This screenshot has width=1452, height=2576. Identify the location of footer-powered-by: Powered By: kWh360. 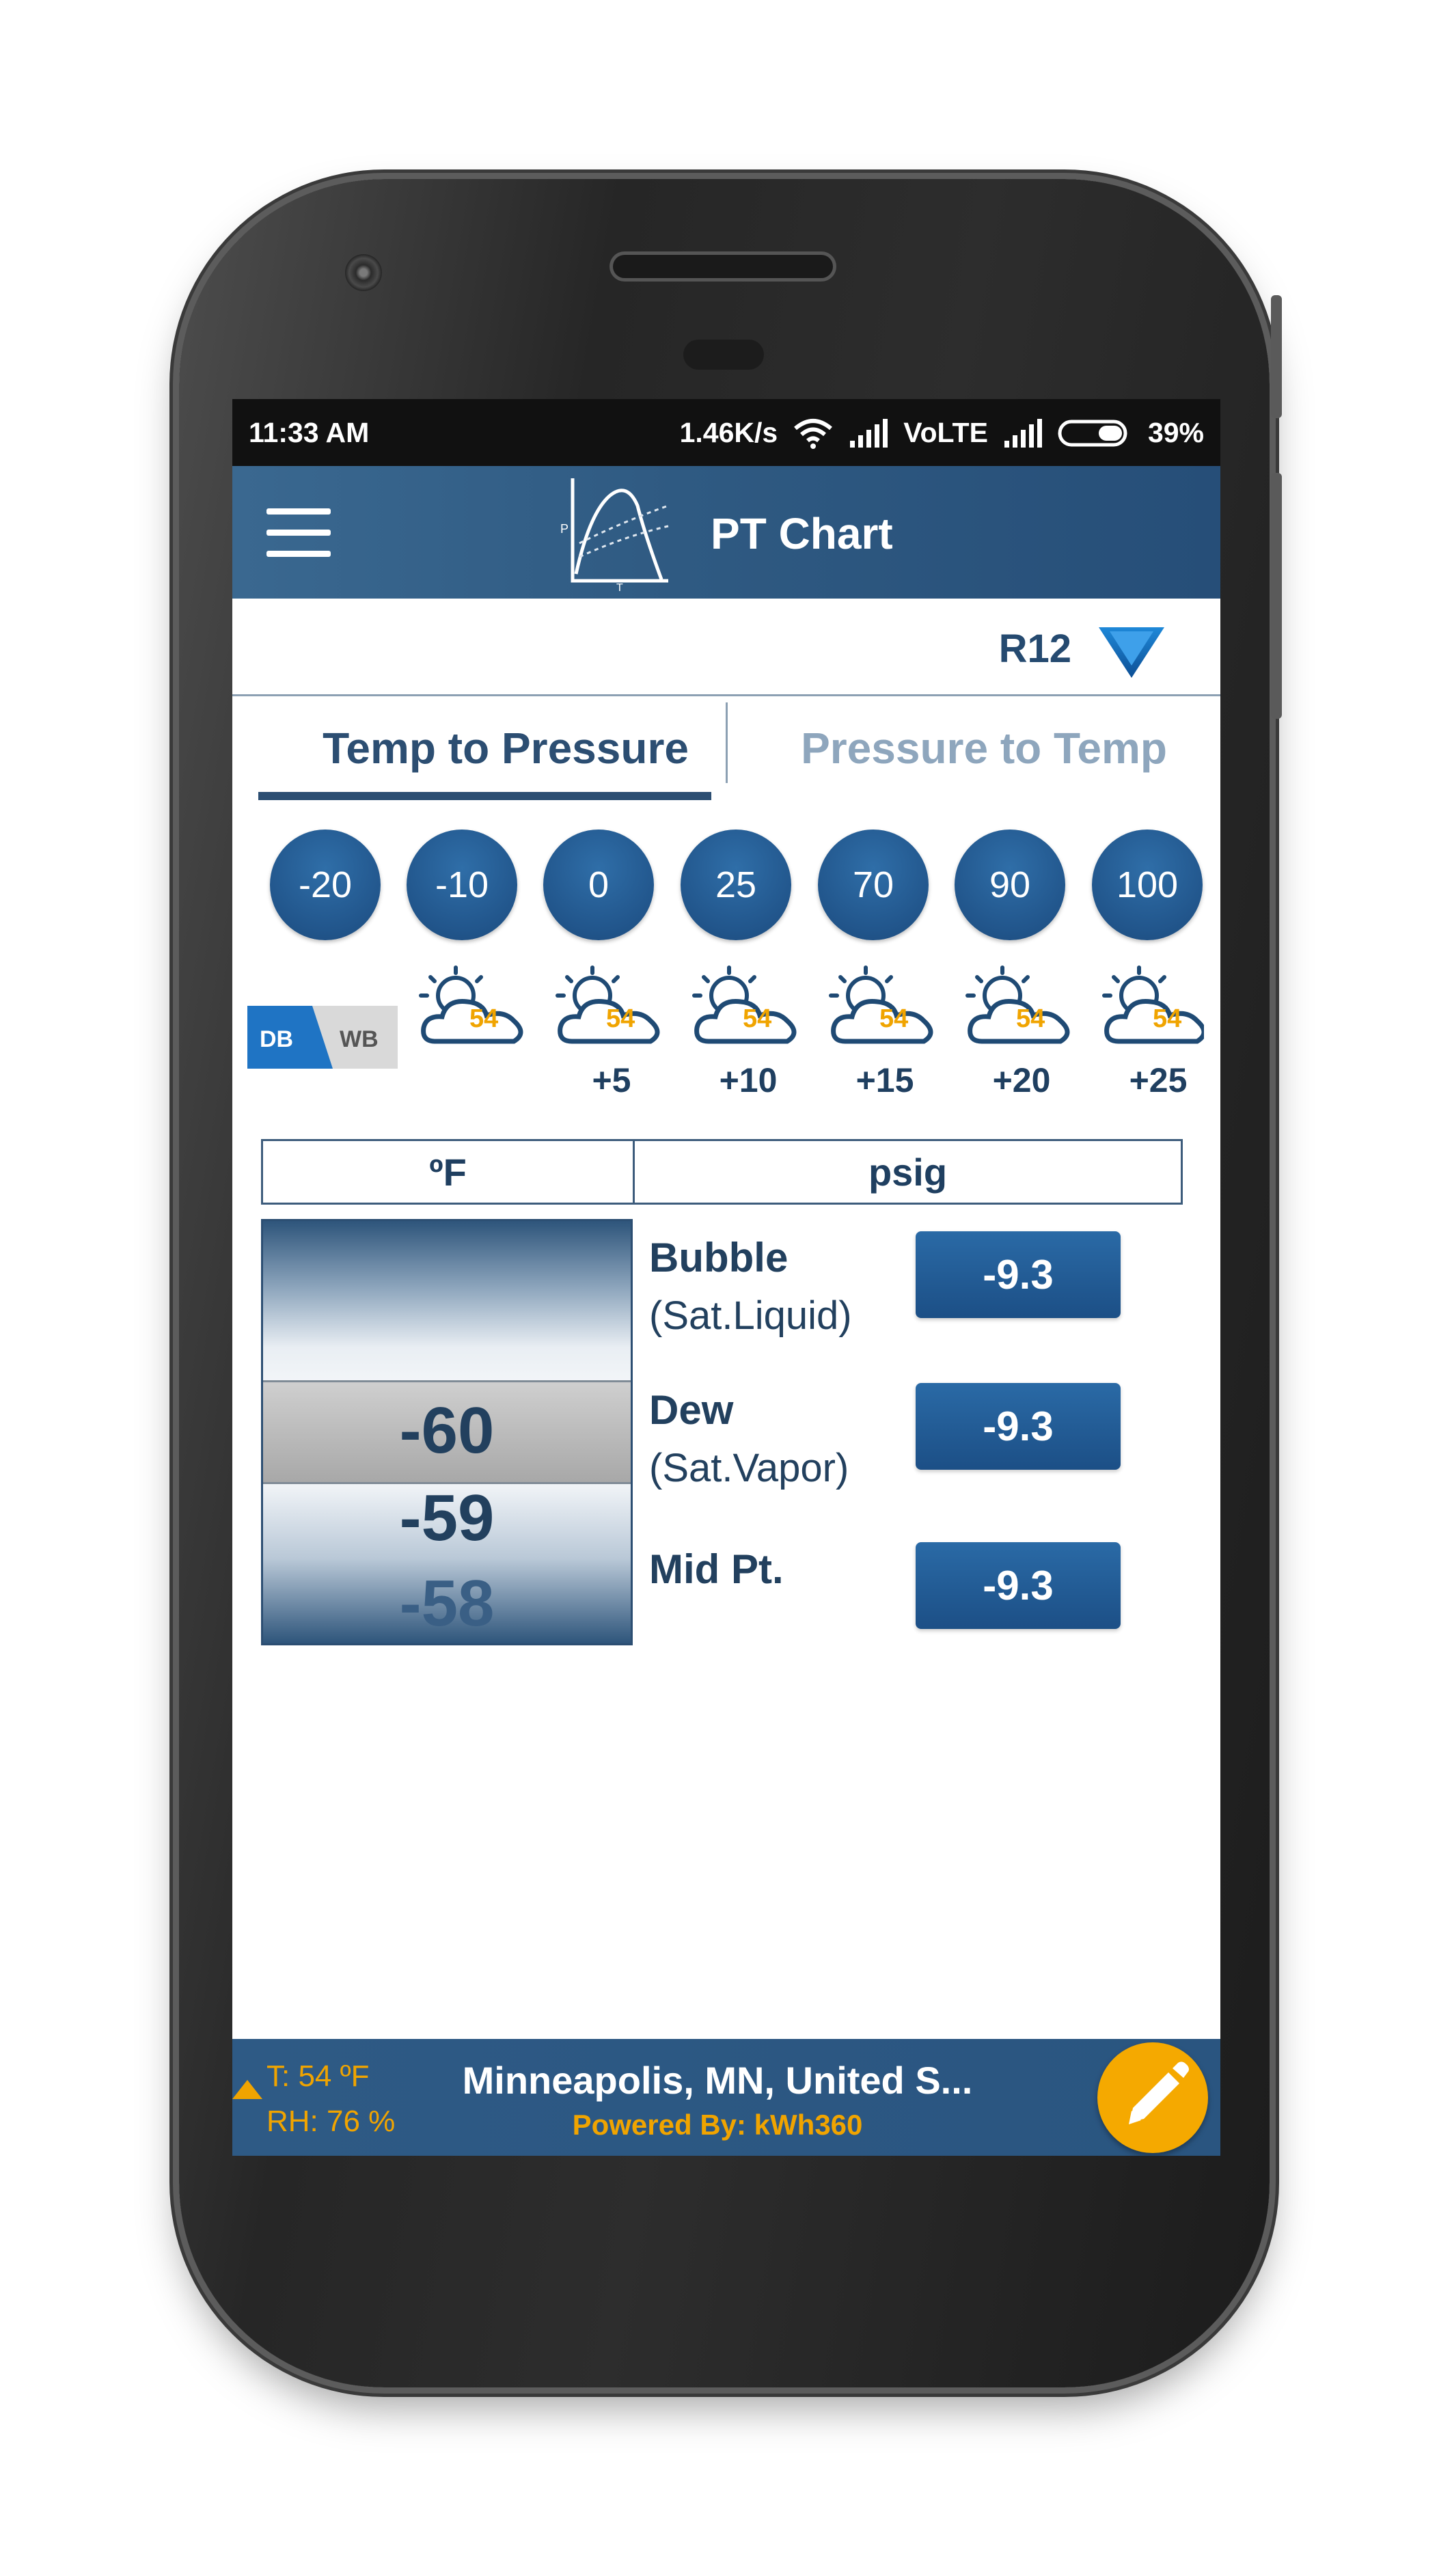
(717, 2125).